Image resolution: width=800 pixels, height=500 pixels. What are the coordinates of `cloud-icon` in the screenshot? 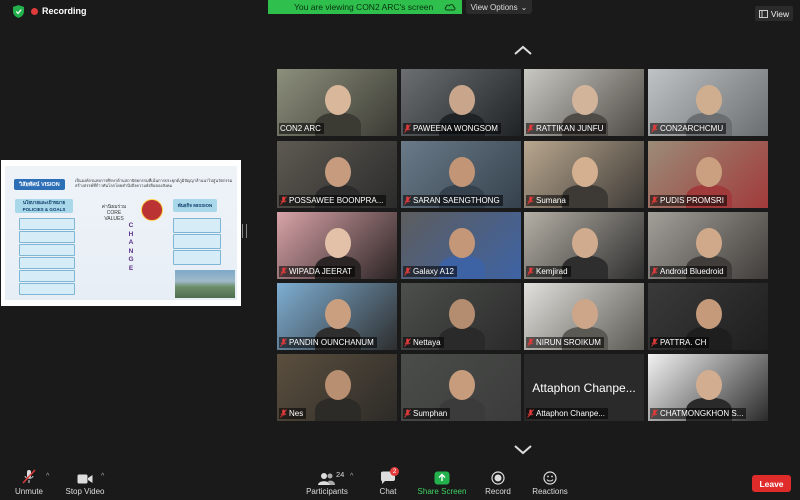 It's located at (450, 7).